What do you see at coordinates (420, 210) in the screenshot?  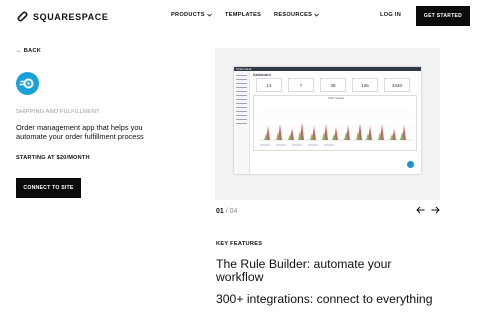 I see `arrow-left-icon` at bounding box center [420, 210].